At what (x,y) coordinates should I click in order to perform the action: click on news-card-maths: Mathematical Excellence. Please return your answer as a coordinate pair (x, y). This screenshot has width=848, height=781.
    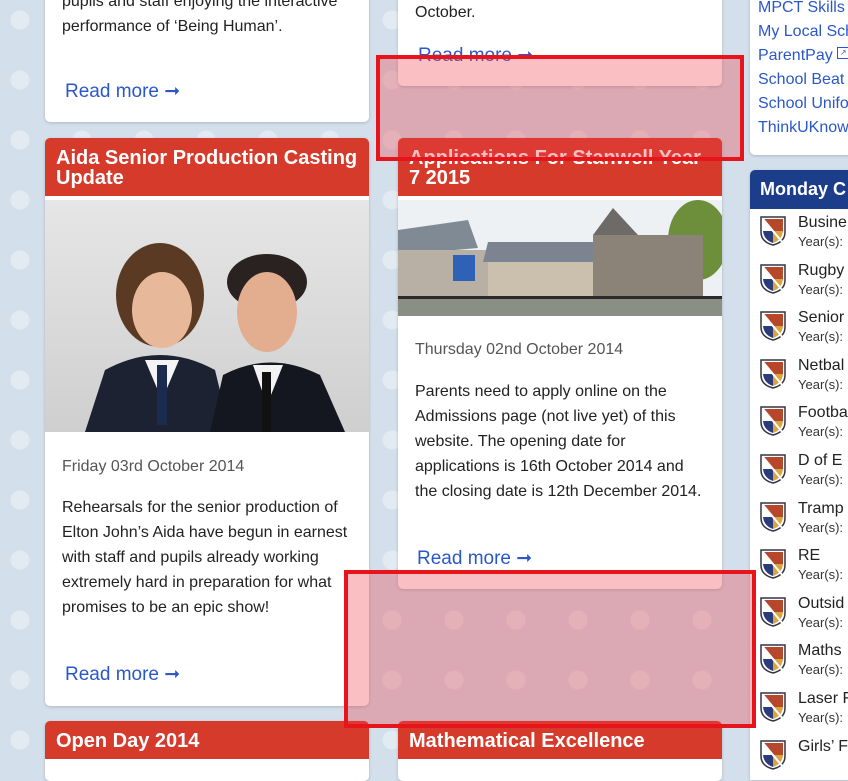
    Looking at the image, I should click on (560, 751).